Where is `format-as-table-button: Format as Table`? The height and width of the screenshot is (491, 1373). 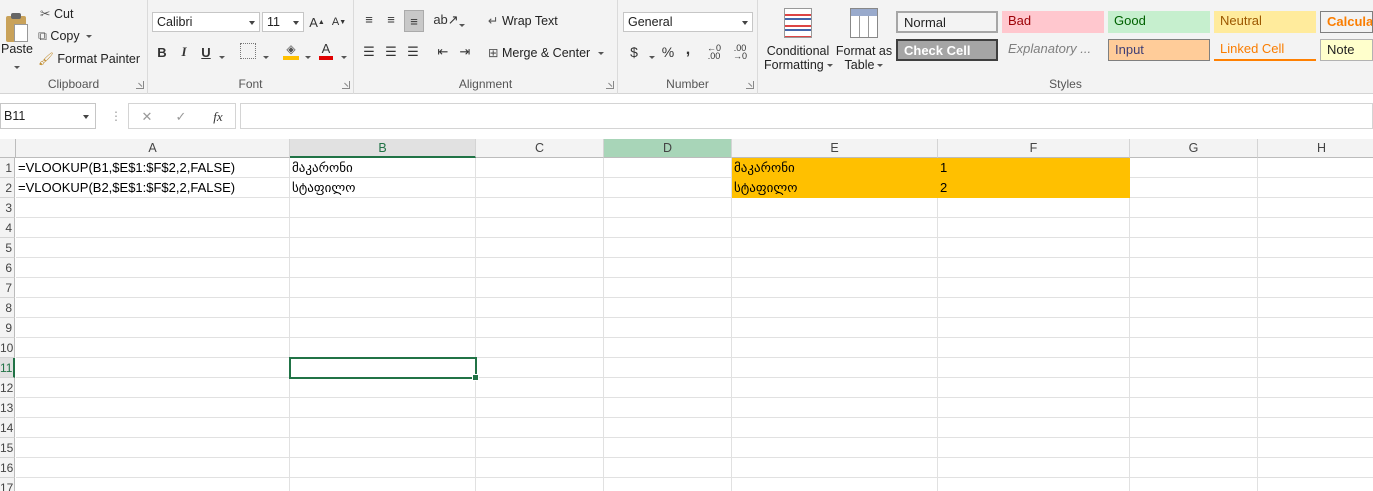 format-as-table-button: Format as Table is located at coordinates (864, 39).